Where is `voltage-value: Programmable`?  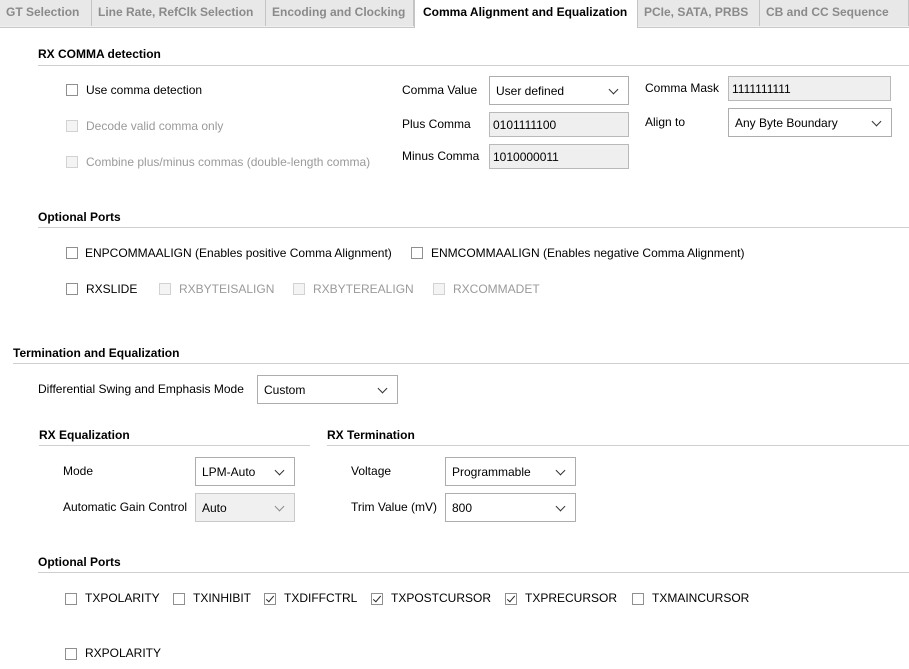
voltage-value: Programmable is located at coordinates (491, 472).